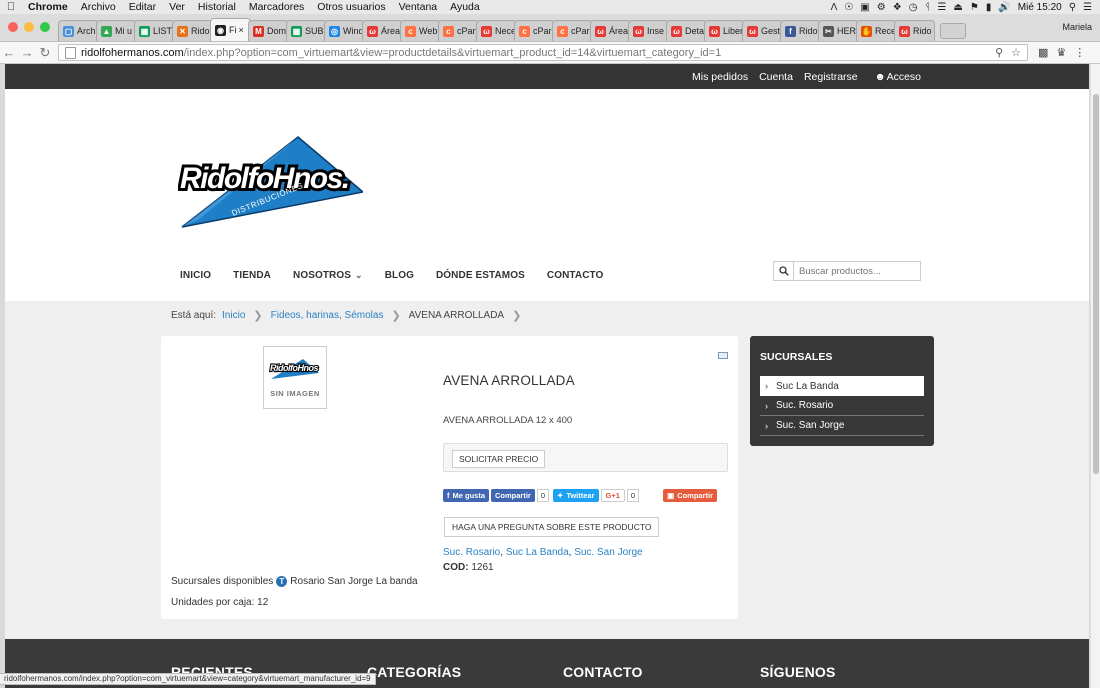  Describe the element at coordinates (480, 275) in the screenshot. I see `nav-donde-estamos: DÓNDE ESTAMOS` at that location.